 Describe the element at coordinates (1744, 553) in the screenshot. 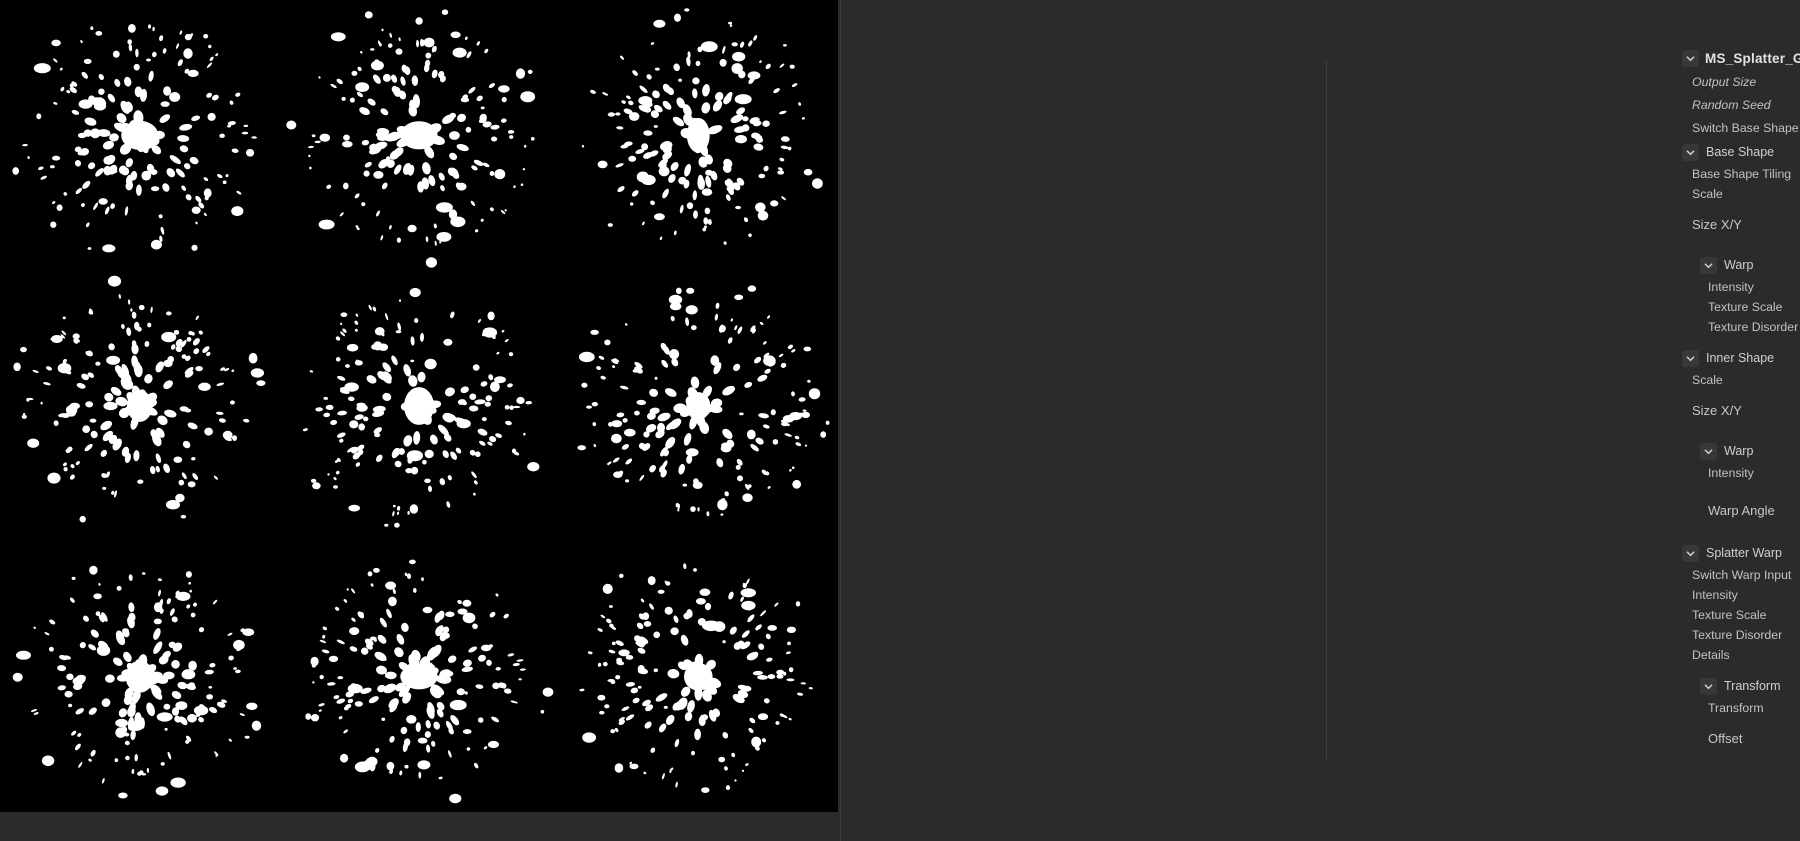

I see `section-splatter-warp-label: Splatter Warp` at that location.